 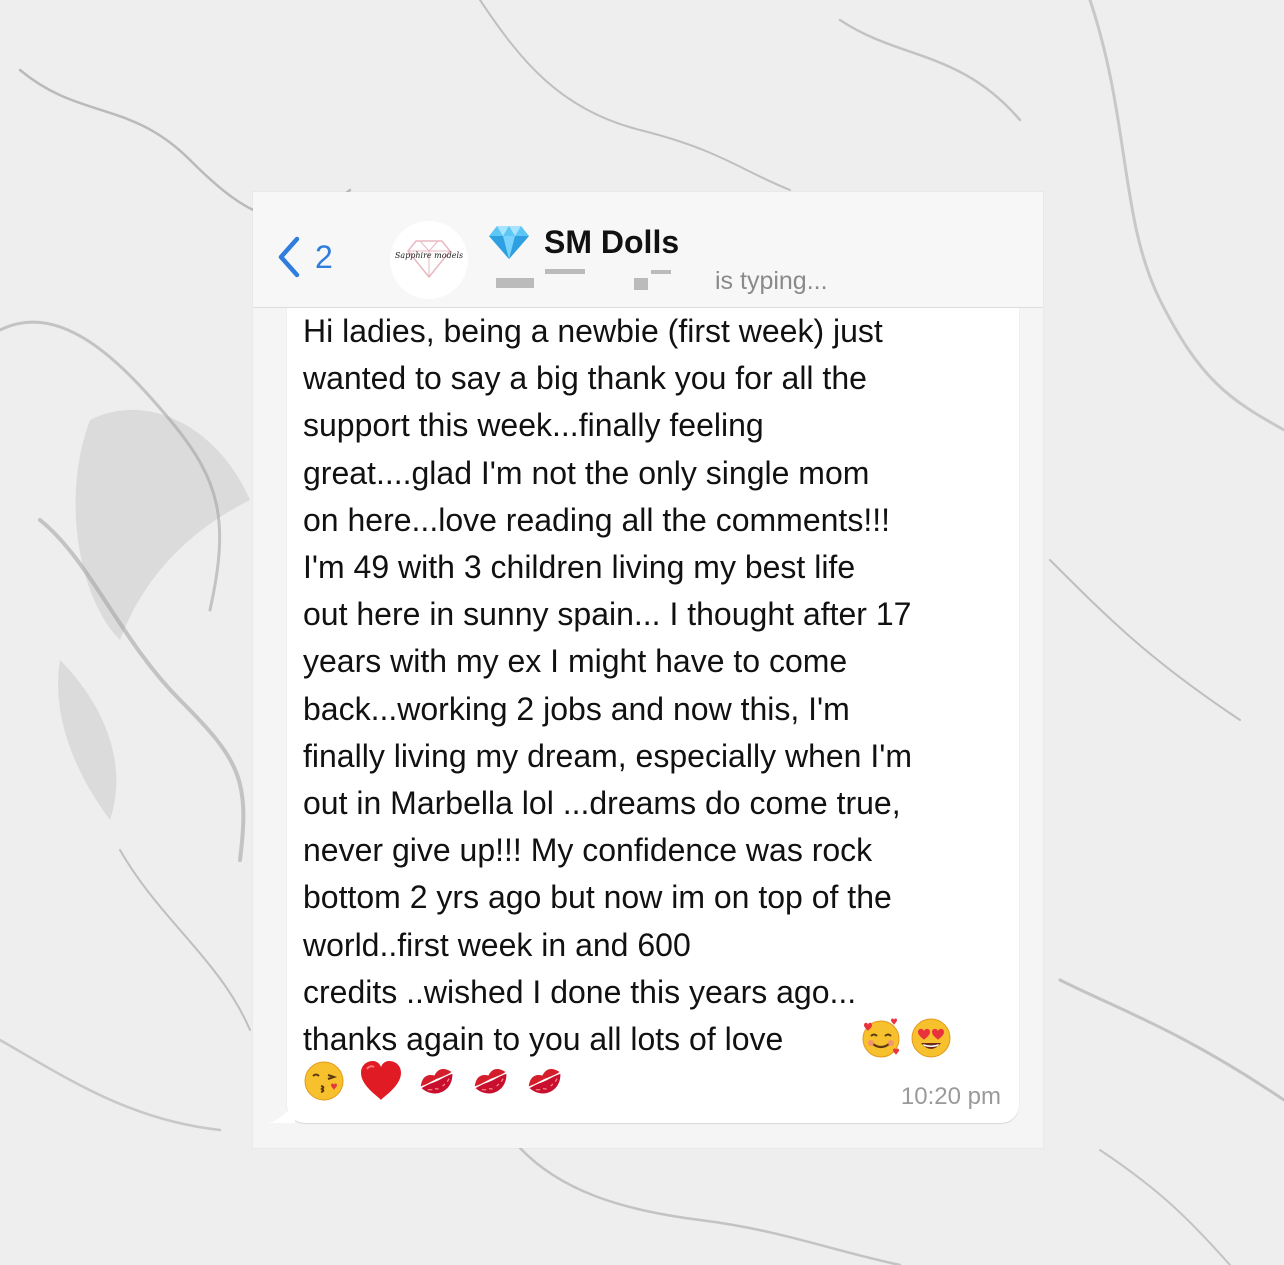 I want to click on inline-emoji-group, so click(x=910, y=1040).